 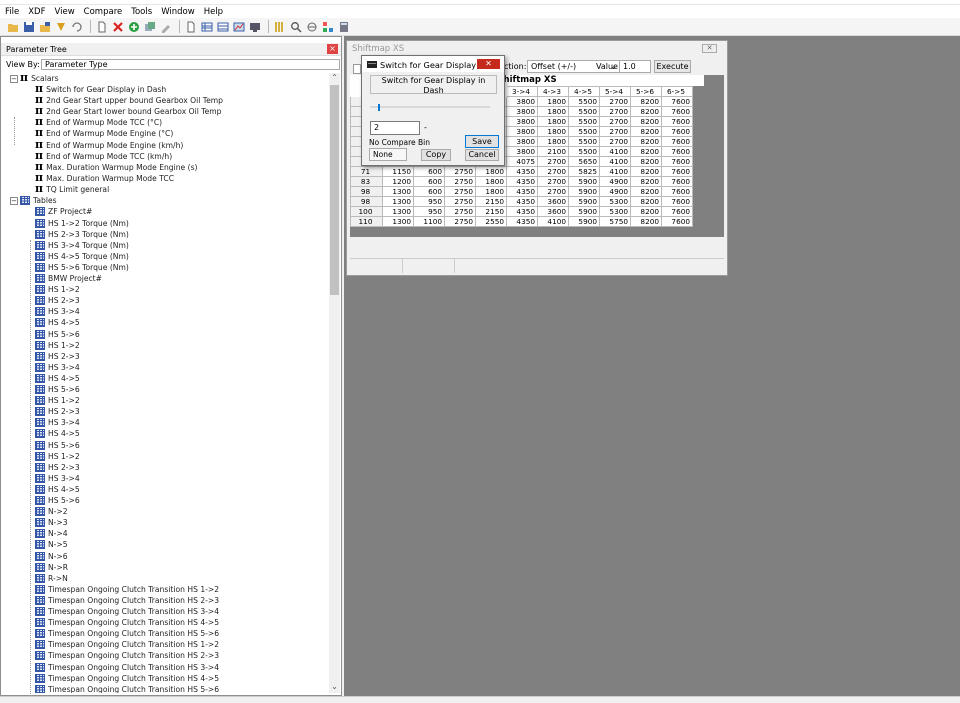 I want to click on table-cell: 950, so click(x=429, y=201).